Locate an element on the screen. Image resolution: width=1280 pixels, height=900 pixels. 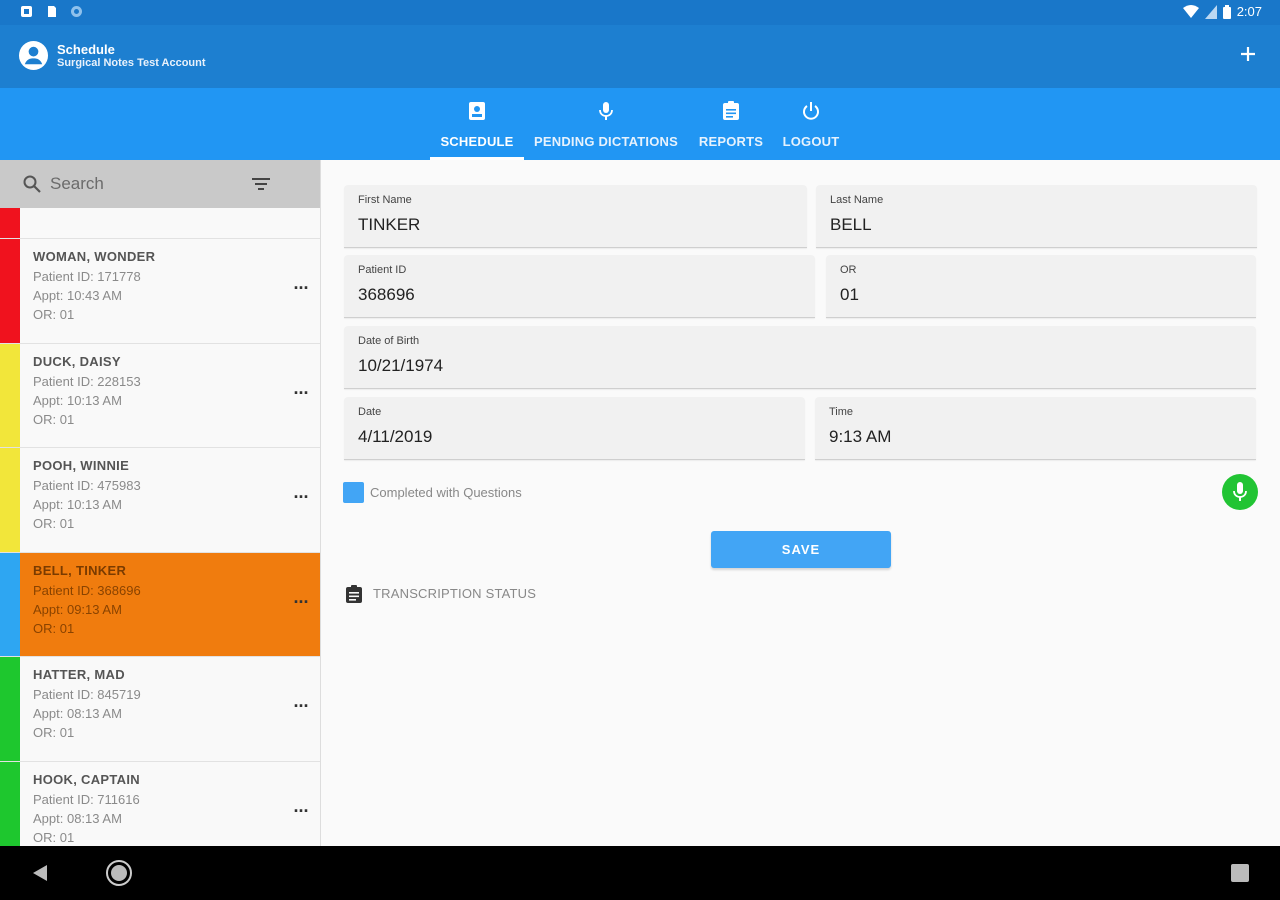
tab-schedule: SCHEDULE is located at coordinates (477, 124).